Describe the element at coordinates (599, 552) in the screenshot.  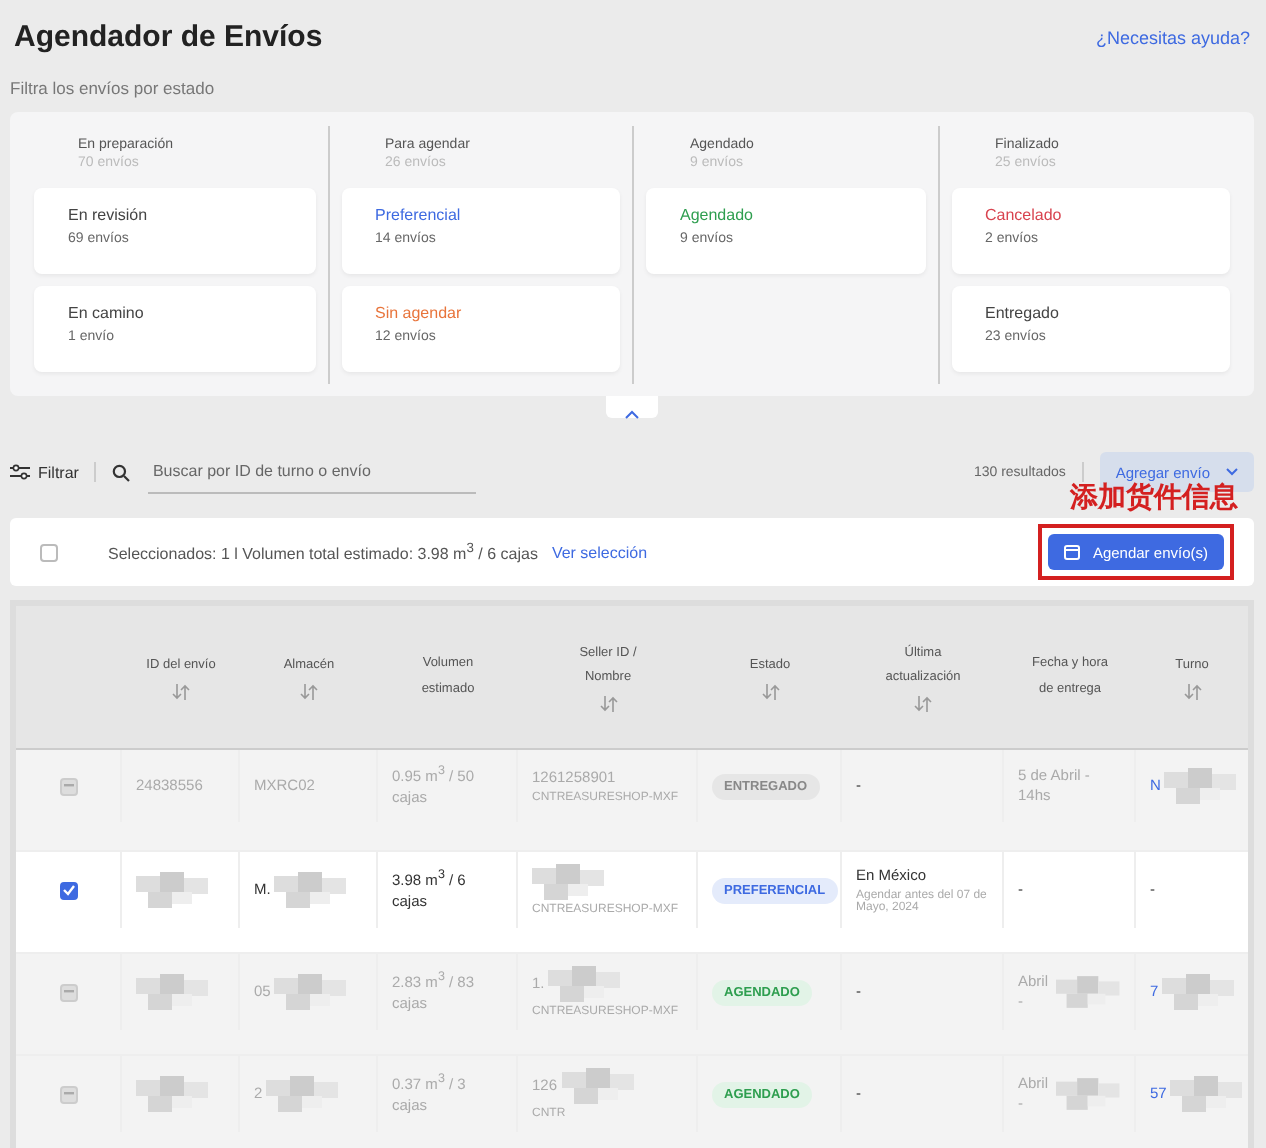
I see `view-selection-link: Ver selección` at that location.